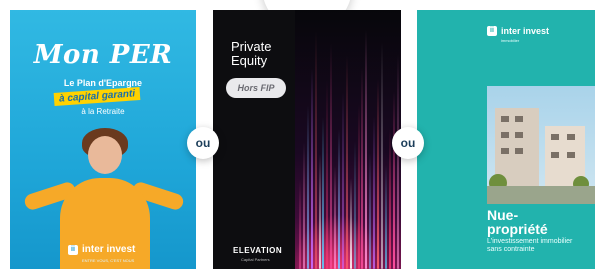 This screenshot has height=269, width=595. Describe the element at coordinates (103, 111) in the screenshot. I see `per-subtitle-line3: à la Retraite` at that location.